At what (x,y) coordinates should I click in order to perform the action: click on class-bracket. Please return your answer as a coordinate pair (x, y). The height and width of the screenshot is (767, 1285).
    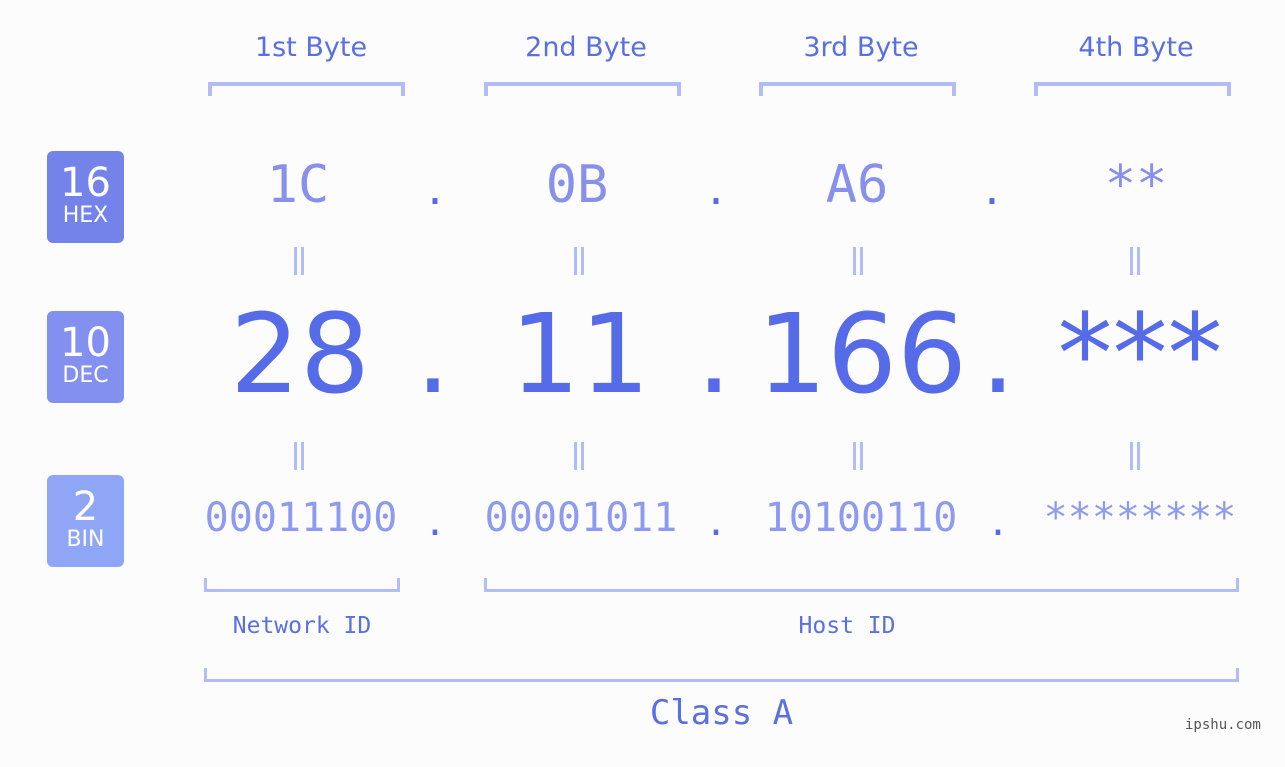
    Looking at the image, I should click on (721, 675).